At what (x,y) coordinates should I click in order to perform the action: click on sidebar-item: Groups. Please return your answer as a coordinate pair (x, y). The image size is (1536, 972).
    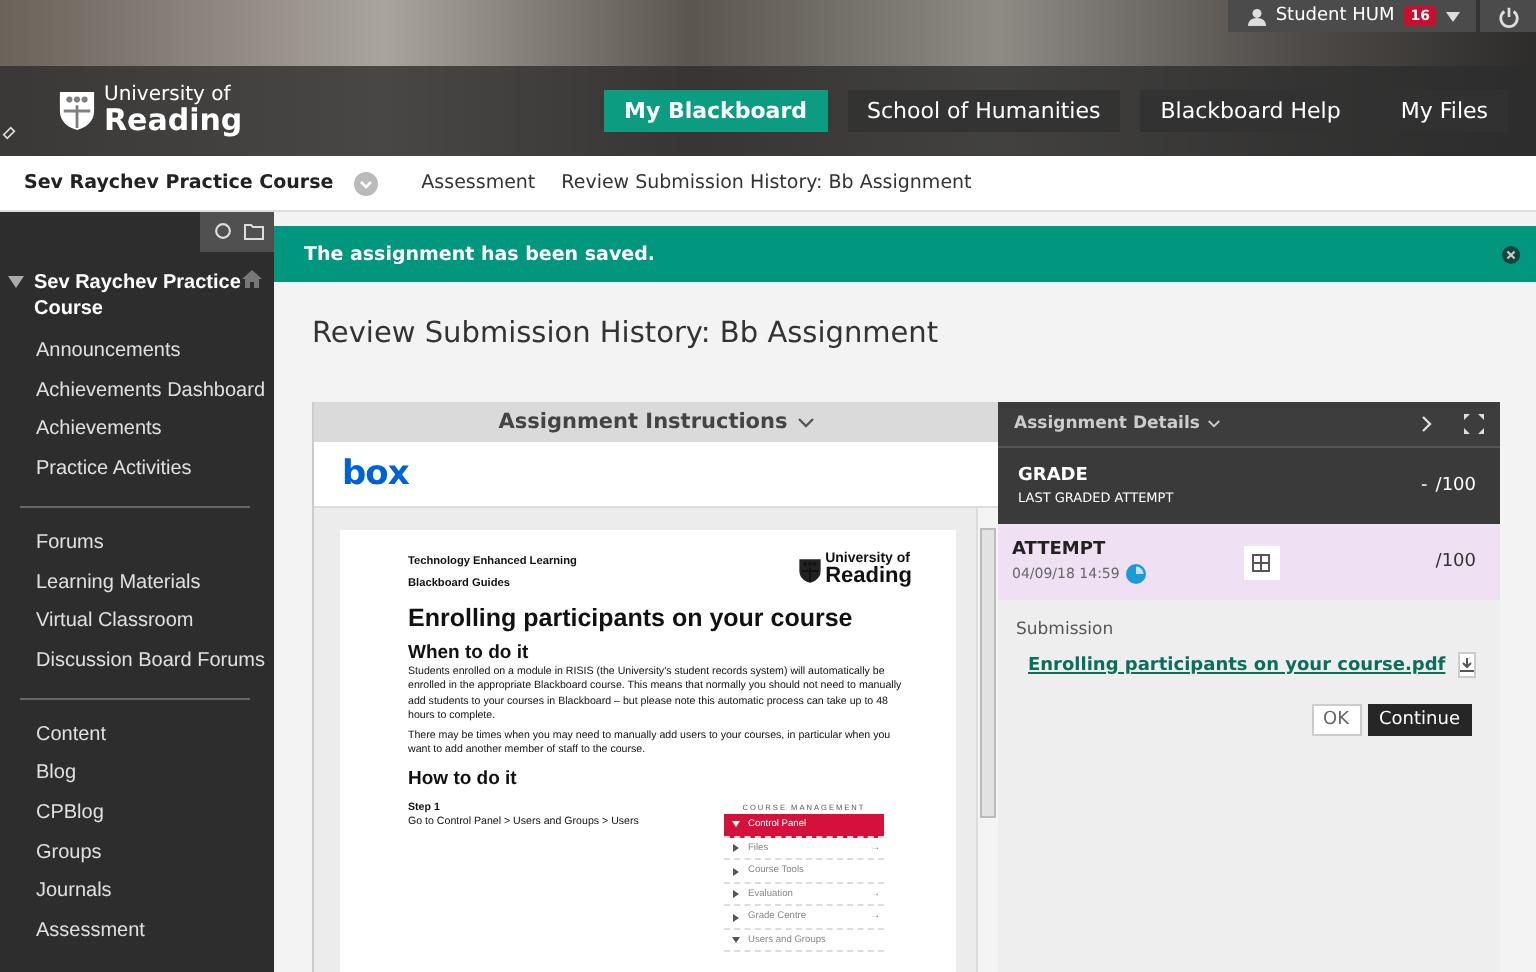
    Looking at the image, I should click on (137, 853).